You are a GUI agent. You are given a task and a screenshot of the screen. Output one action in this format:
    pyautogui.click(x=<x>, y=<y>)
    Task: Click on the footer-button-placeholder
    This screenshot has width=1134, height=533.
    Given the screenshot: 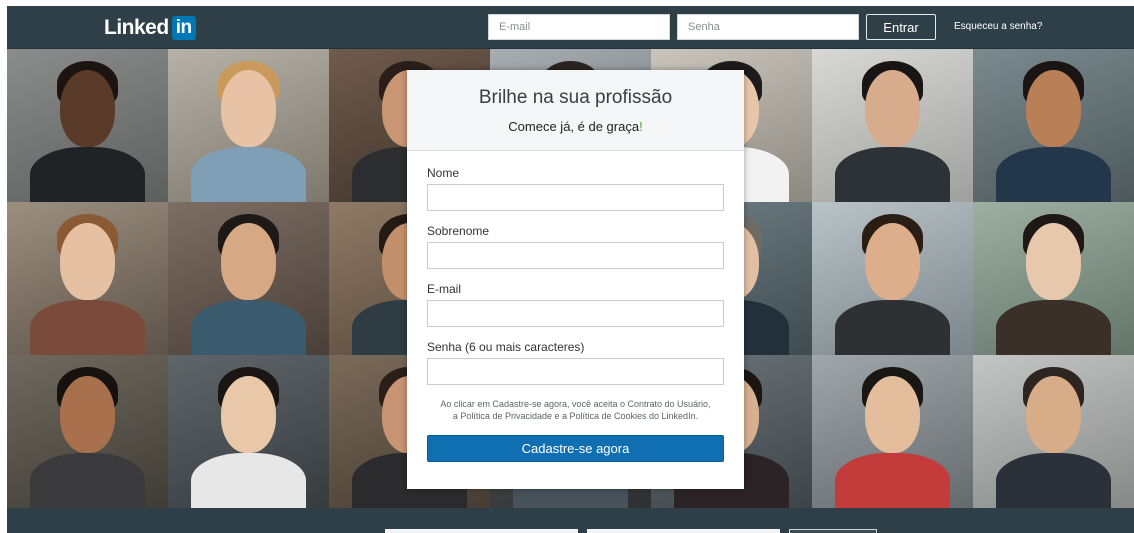 What is the action you would take?
    pyautogui.click(x=833, y=531)
    